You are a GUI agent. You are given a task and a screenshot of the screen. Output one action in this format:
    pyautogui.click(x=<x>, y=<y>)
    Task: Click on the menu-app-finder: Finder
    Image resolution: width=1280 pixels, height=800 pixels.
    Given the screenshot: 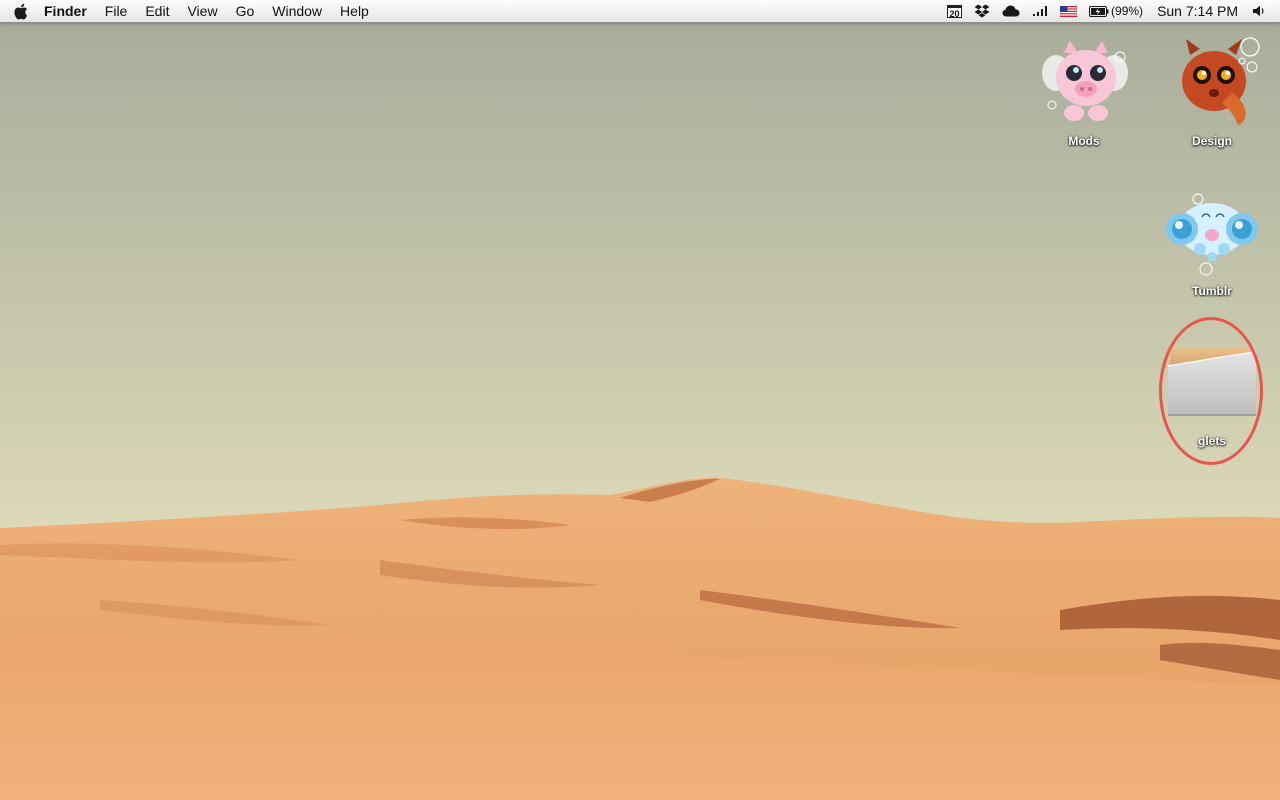 What is the action you would take?
    pyautogui.click(x=68, y=11)
    